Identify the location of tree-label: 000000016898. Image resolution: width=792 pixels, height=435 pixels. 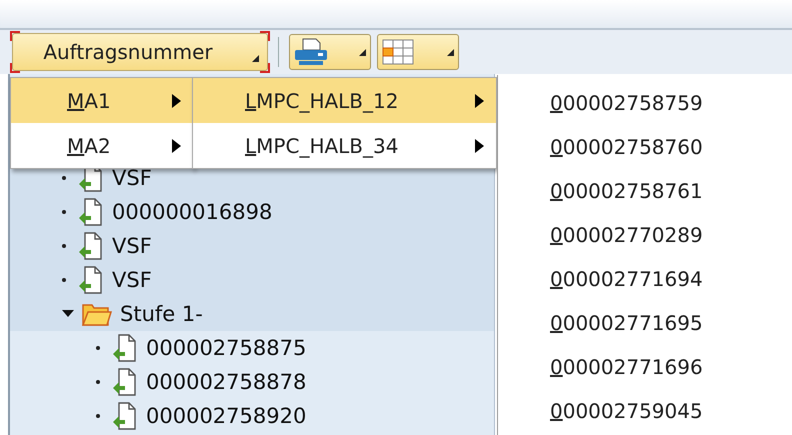
(192, 212).